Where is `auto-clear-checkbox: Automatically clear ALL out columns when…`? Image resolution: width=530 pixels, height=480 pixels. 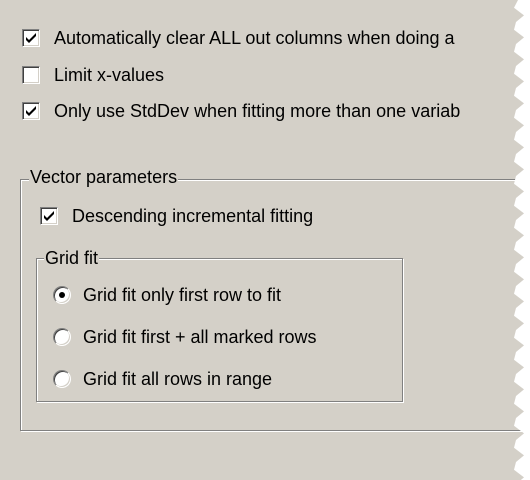 auto-clear-checkbox: Automatically clear ALL out columns when… is located at coordinates (238, 38).